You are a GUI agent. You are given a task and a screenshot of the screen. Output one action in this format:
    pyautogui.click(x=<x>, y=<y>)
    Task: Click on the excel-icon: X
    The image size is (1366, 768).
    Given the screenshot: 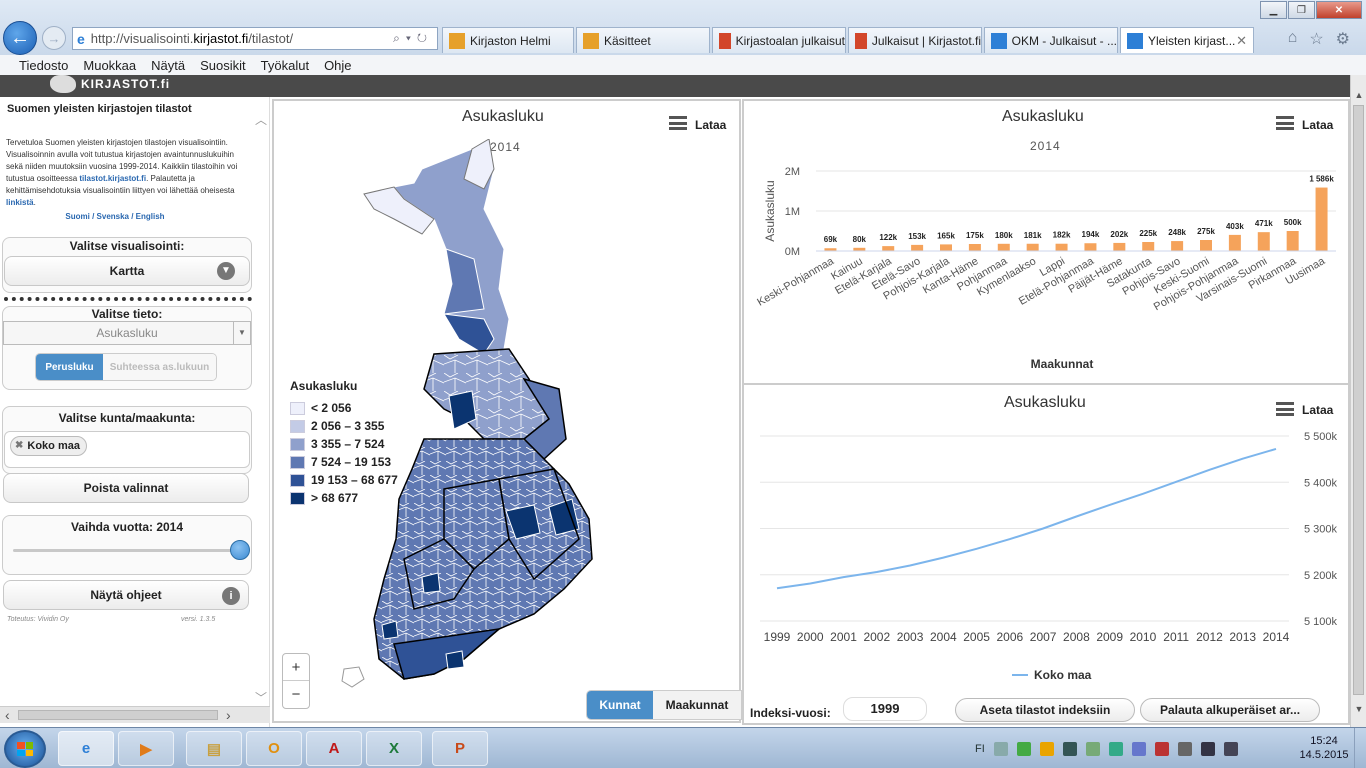 What is the action you would take?
    pyautogui.click(x=394, y=748)
    